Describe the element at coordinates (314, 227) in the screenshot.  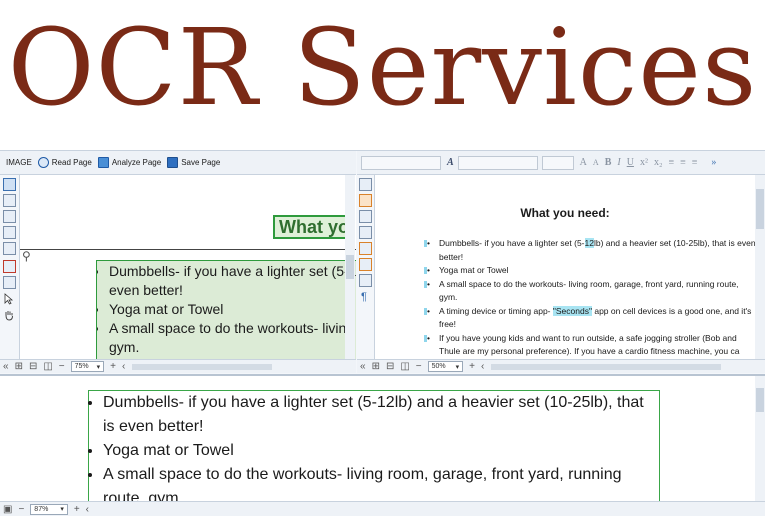
I see `heading-text-area: What yo` at that location.